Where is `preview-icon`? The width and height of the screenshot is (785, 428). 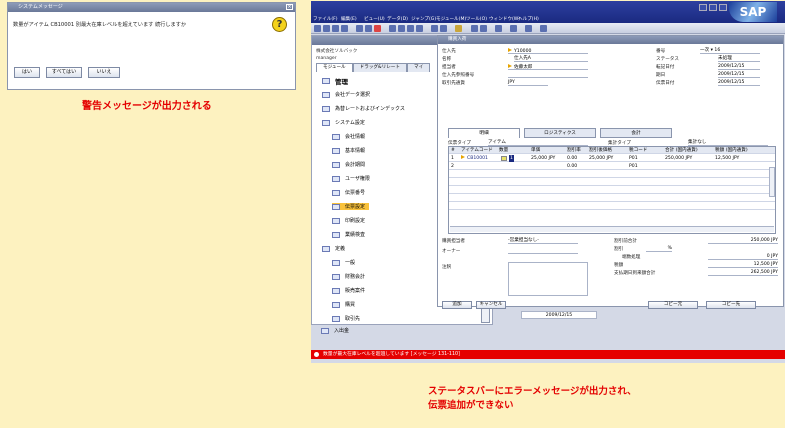 preview-icon is located at coordinates (344, 28).